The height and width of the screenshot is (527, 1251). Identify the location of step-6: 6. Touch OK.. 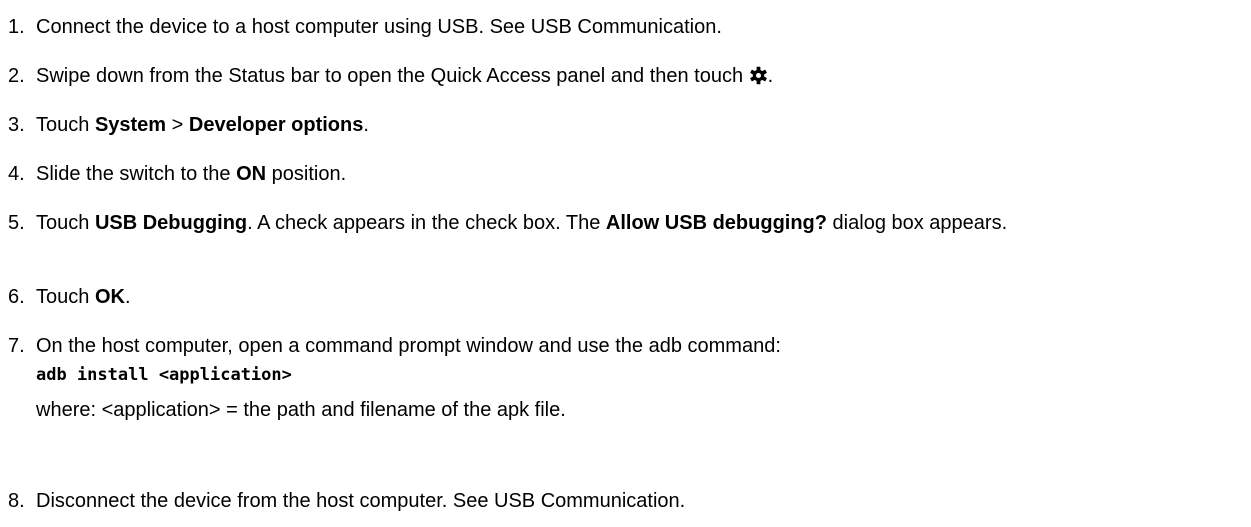
(620, 297).